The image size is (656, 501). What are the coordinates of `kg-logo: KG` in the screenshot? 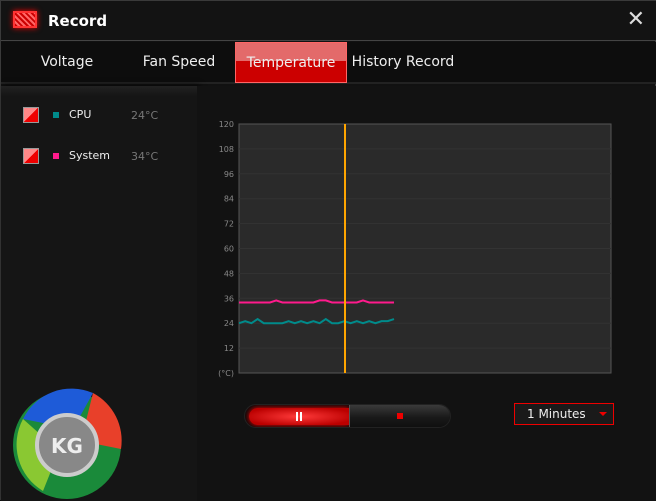 It's located at (67, 443).